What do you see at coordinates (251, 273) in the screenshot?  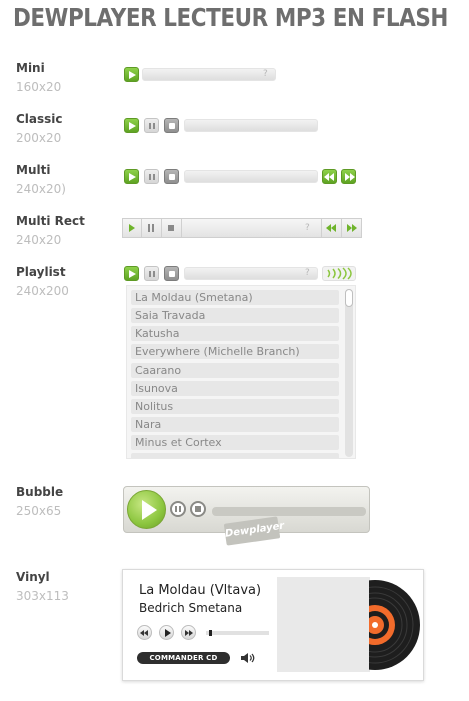 I see `playlist-progress-bar` at bounding box center [251, 273].